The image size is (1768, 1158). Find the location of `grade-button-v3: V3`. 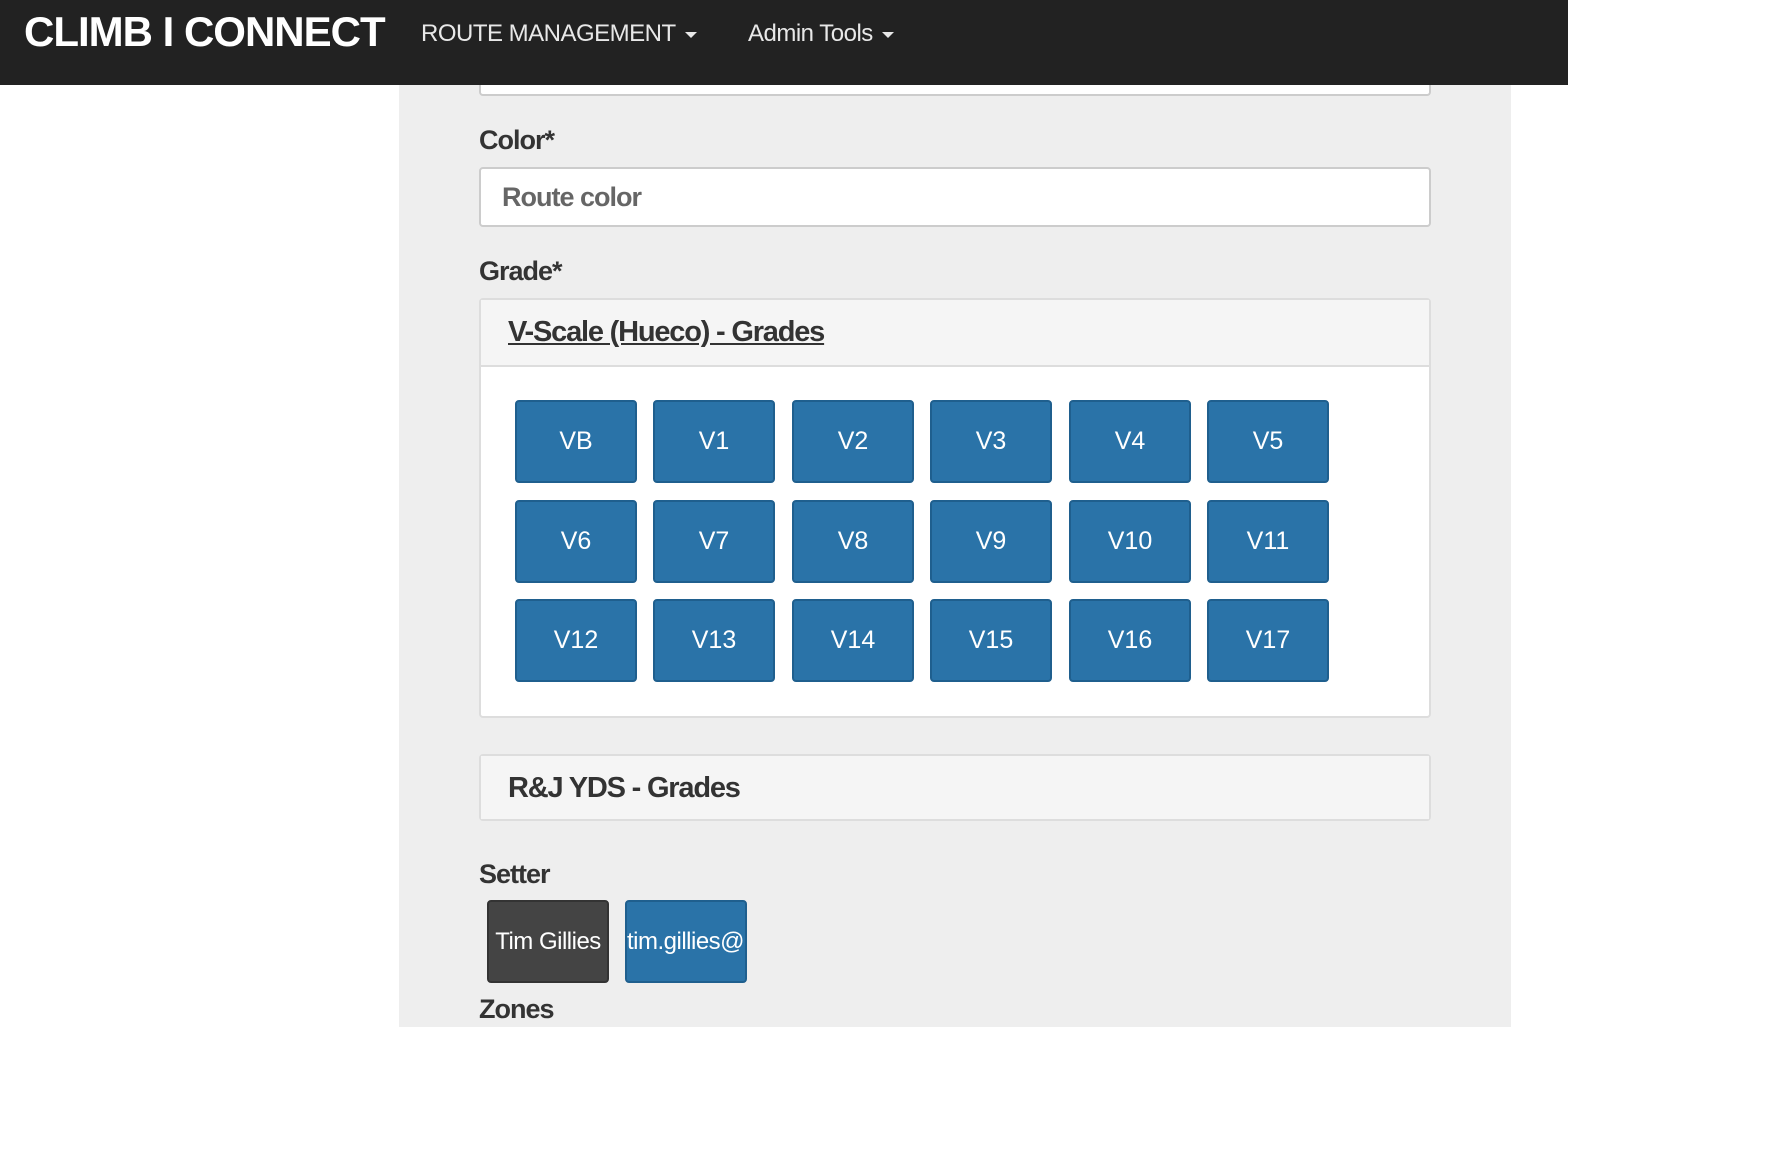

grade-button-v3: V3 is located at coordinates (991, 441).